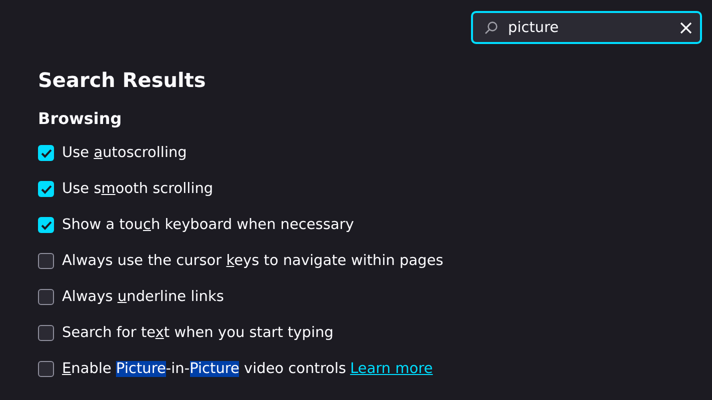 Image resolution: width=712 pixels, height=400 pixels. What do you see at coordinates (124, 153) in the screenshot?
I see `option-label: Use autoscrolling` at bounding box center [124, 153].